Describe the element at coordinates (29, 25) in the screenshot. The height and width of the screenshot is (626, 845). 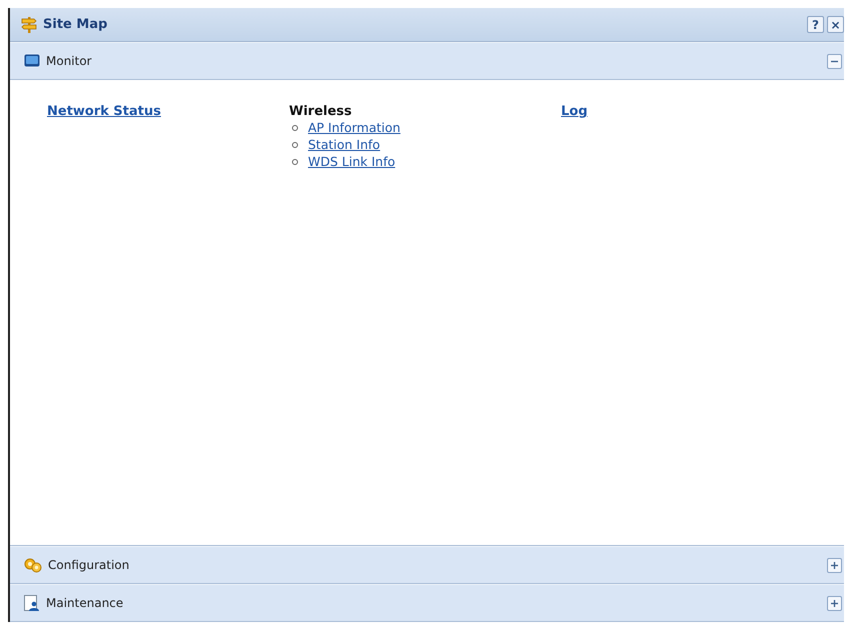
I see `signpost-icon` at that location.